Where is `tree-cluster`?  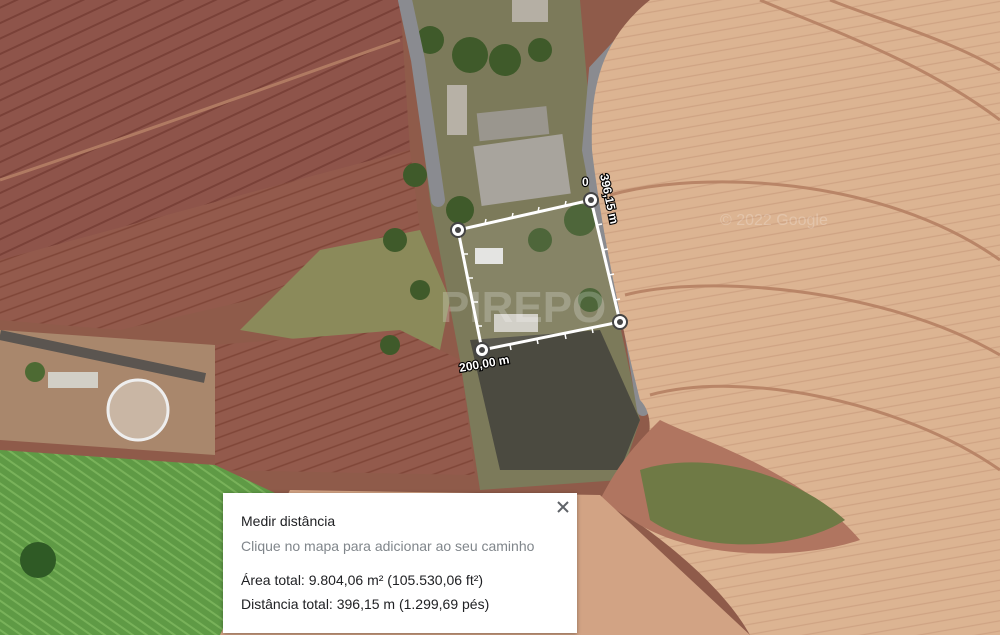
tree-cluster is located at coordinates (38, 560).